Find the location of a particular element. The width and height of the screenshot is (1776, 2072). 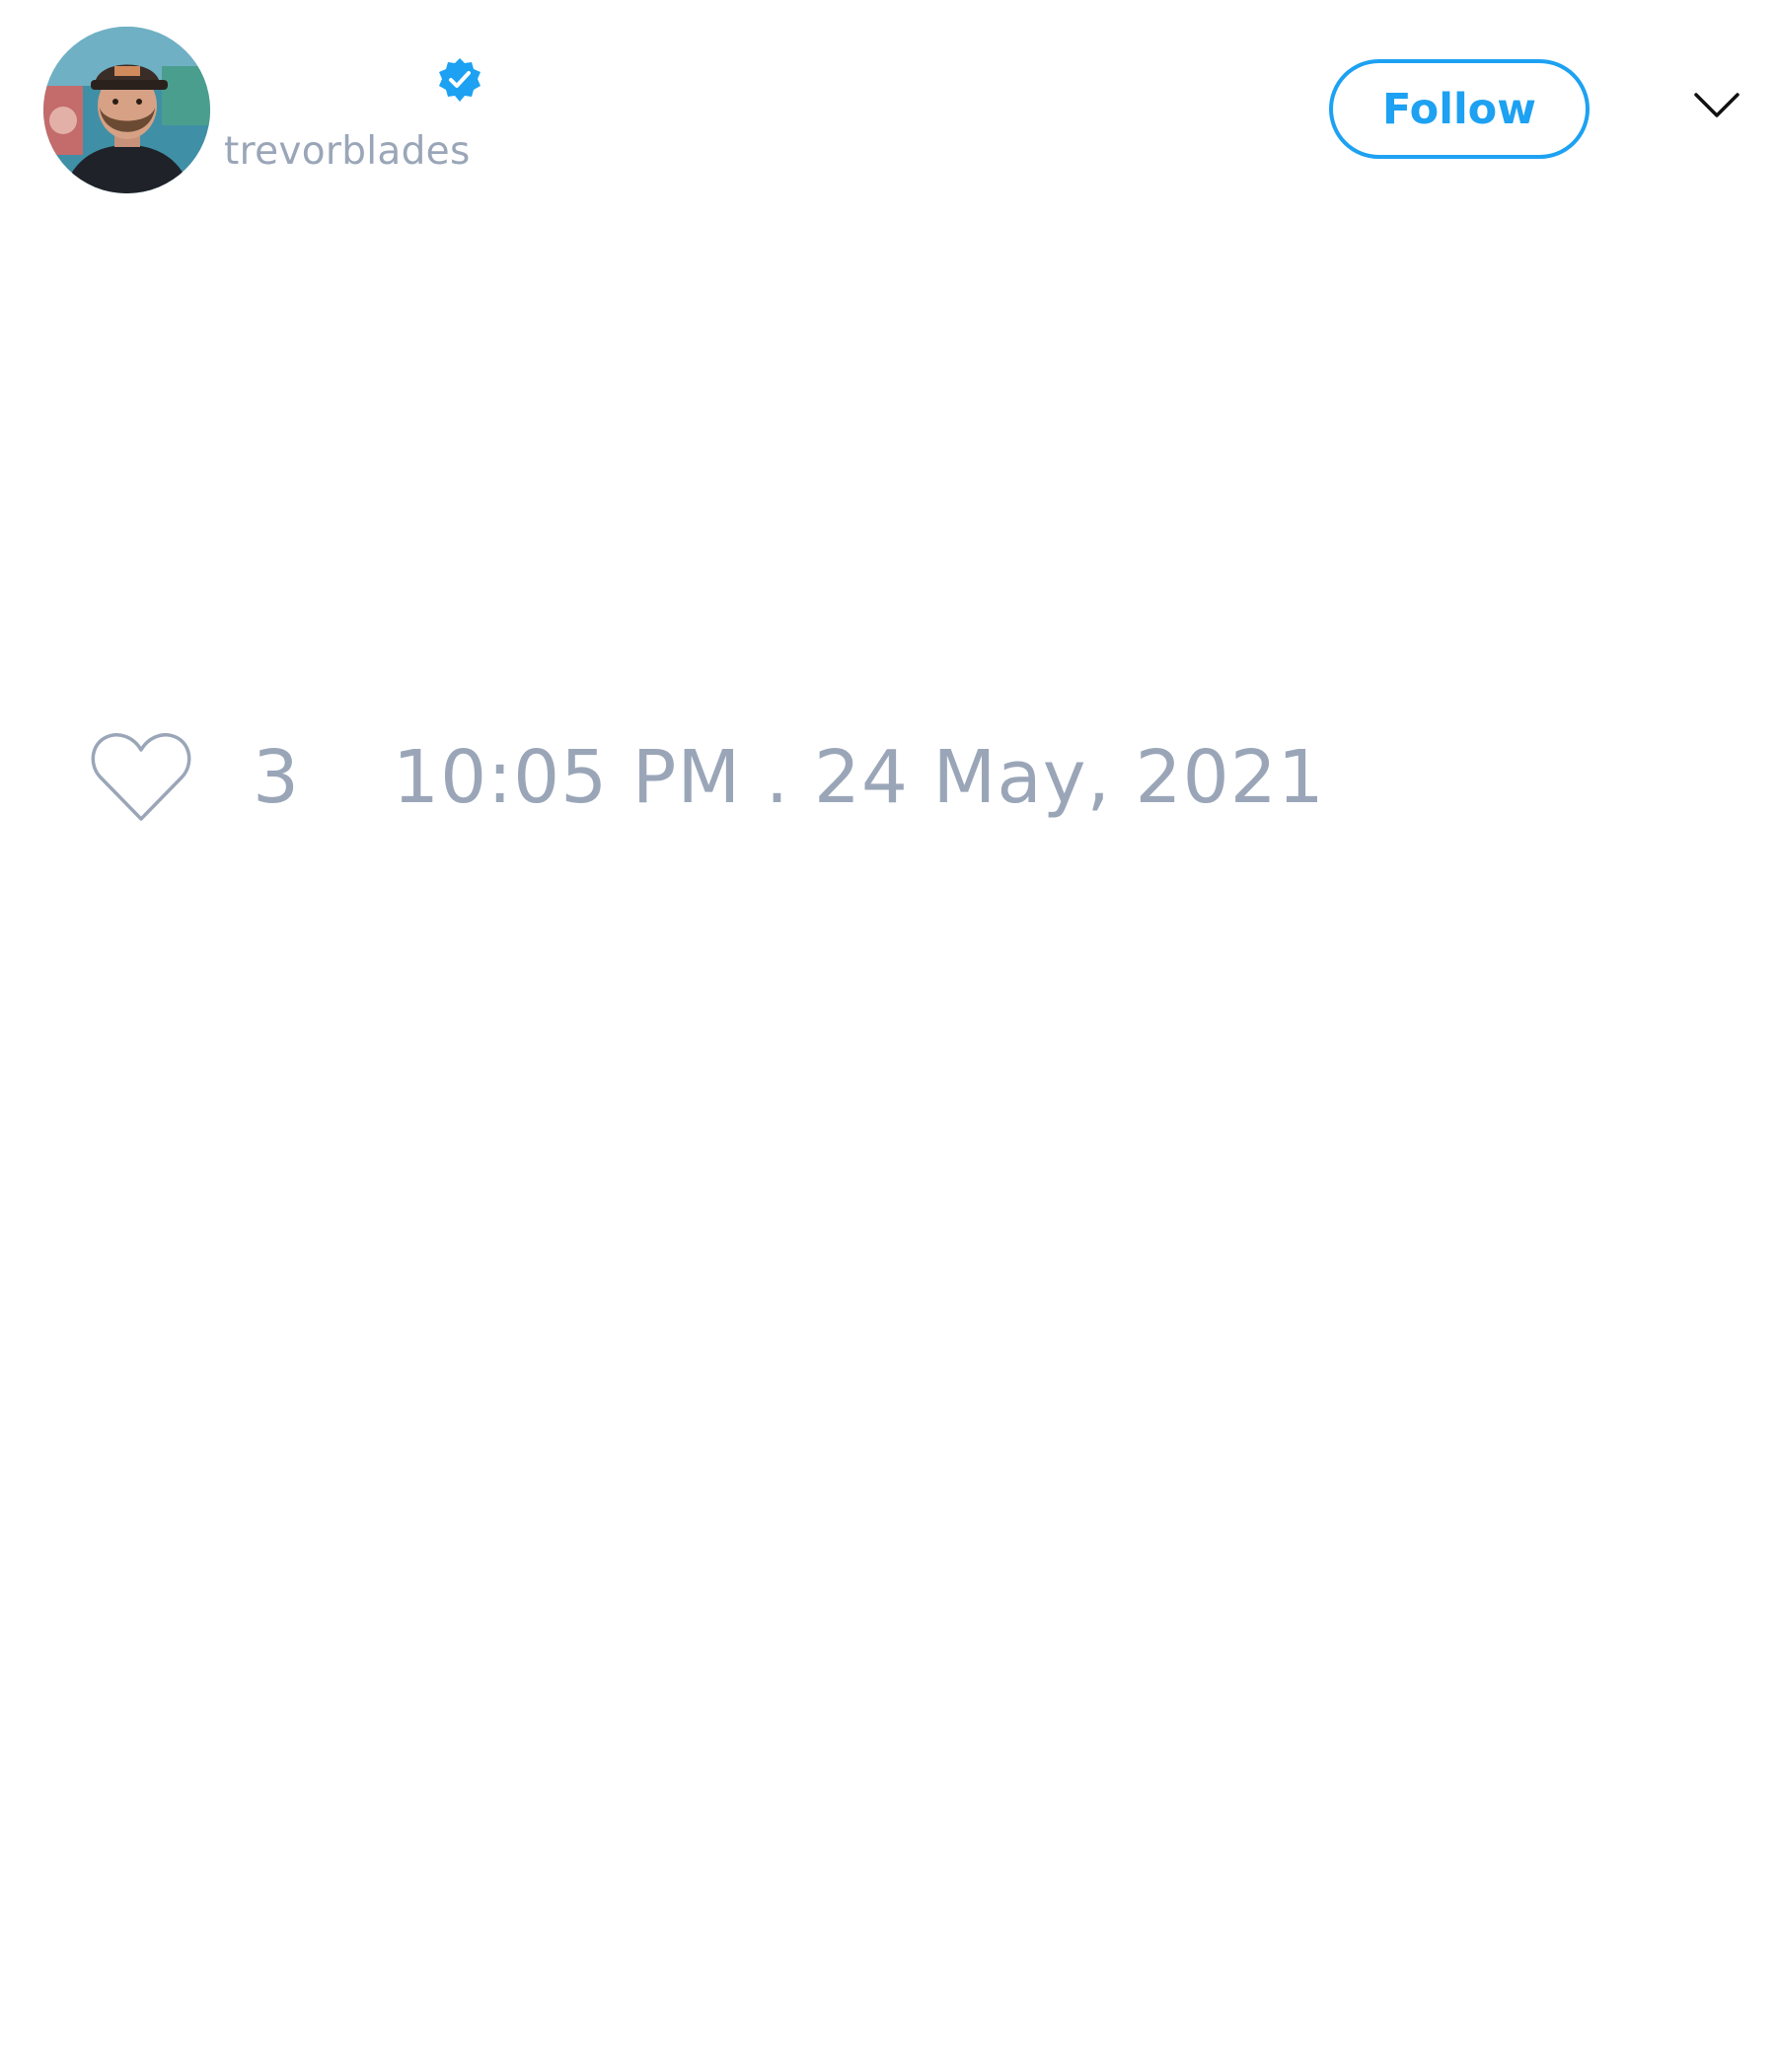

follow-button: Follow is located at coordinates (1460, 109).